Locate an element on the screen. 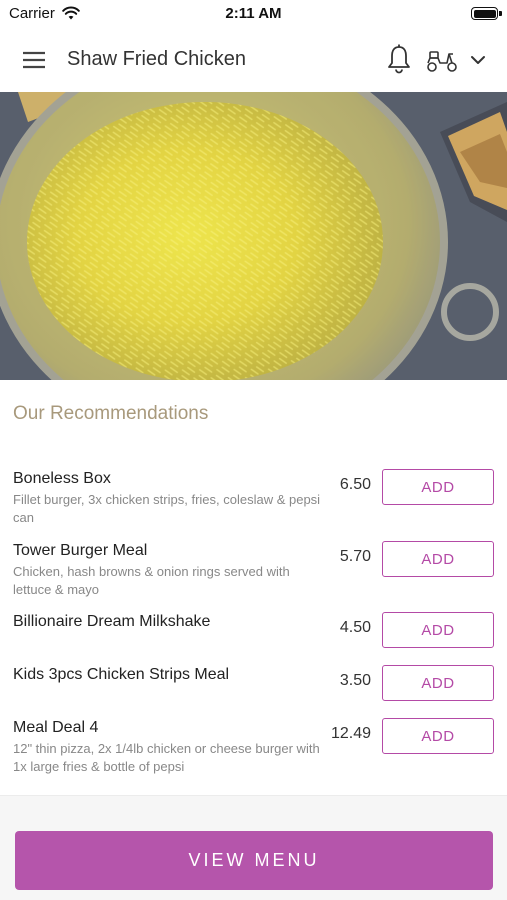 This screenshot has width=507, height=900. item-price: 6.50 is located at coordinates (355, 484).